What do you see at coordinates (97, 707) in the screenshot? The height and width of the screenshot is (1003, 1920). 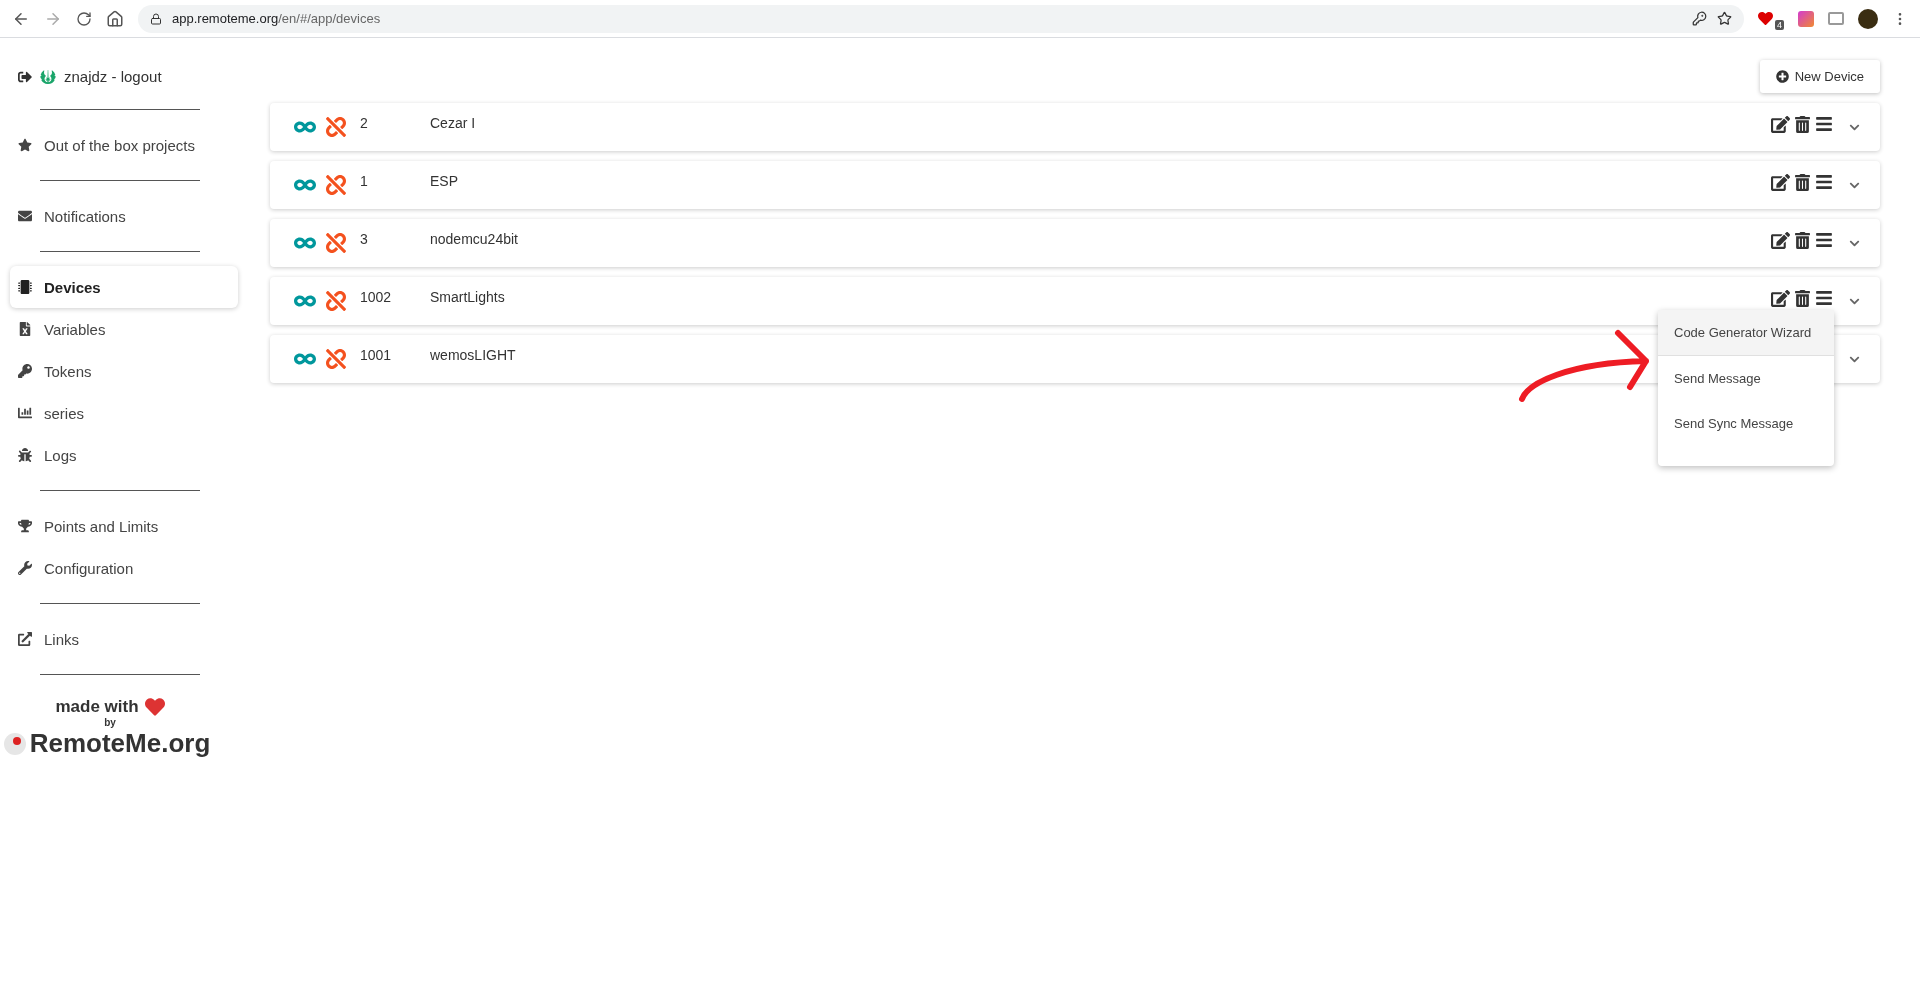 I see `made-with-text: made with` at bounding box center [97, 707].